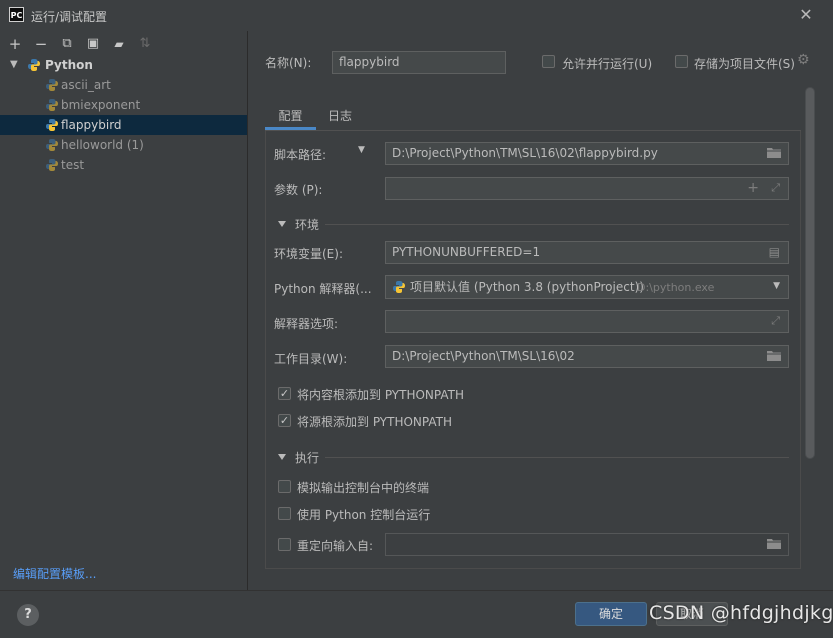 Image resolution: width=833 pixels, height=638 pixels. Describe the element at coordinates (335, 546) in the screenshot. I see `redirect-input-label: 重定向输入自:` at that location.